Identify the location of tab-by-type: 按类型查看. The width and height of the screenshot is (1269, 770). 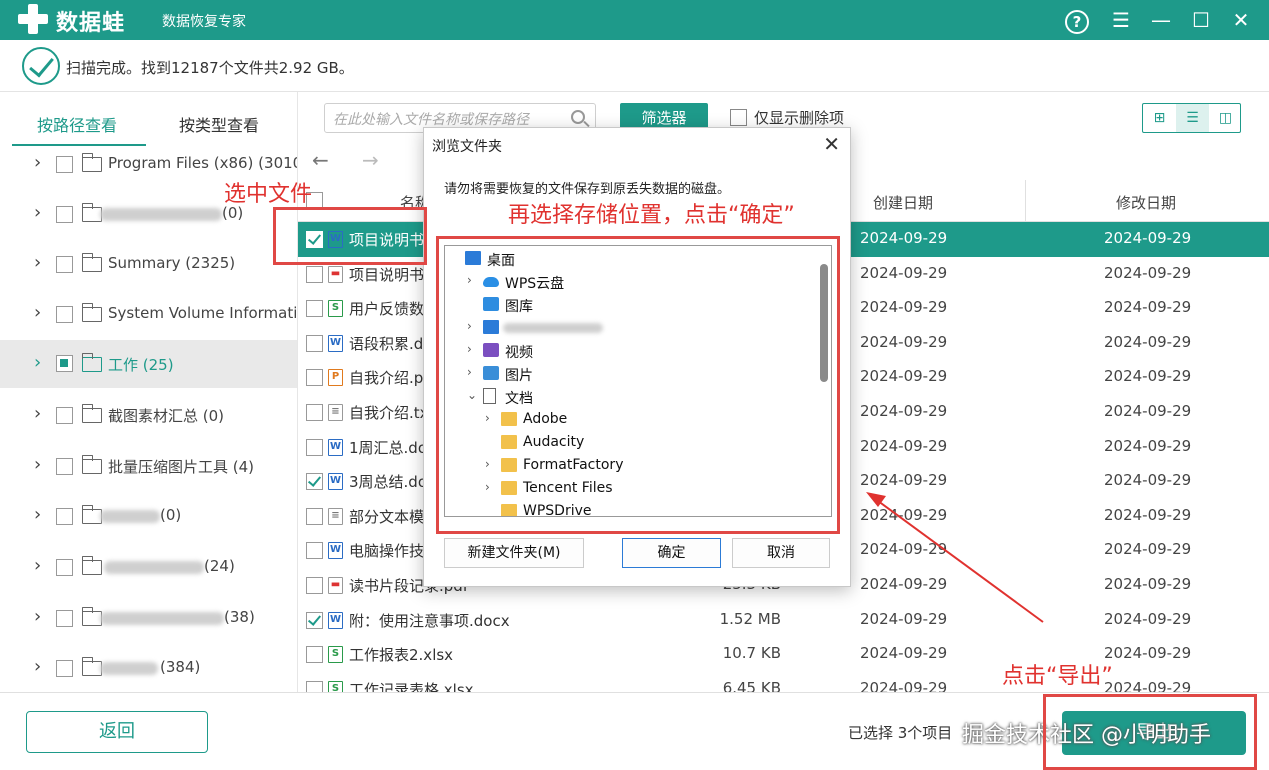
(219, 124).